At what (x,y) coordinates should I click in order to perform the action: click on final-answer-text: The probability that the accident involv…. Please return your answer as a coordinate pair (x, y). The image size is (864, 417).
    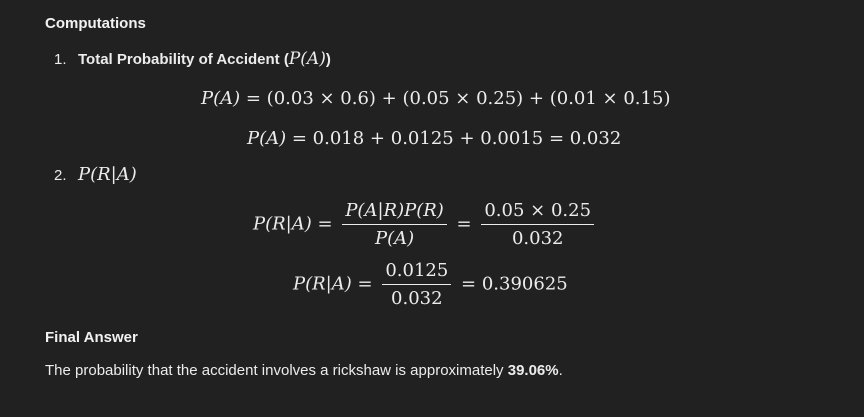
    Looking at the image, I should click on (304, 370).